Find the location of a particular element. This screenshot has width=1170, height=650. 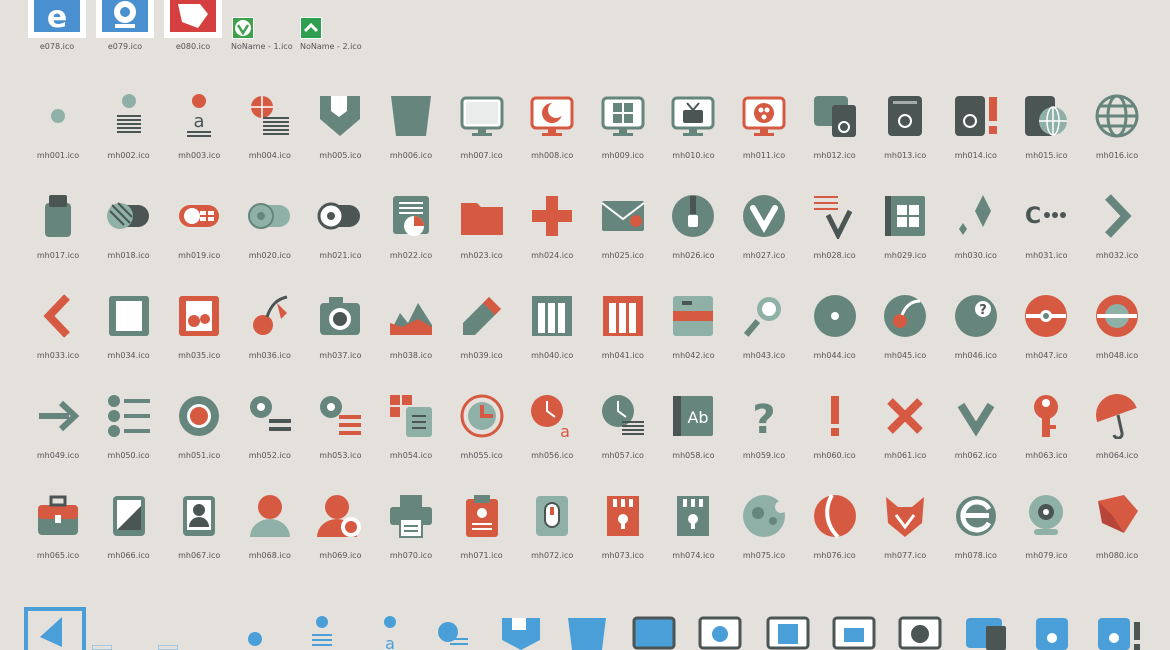

icon-label: mh066.ico is located at coordinates (128, 555).